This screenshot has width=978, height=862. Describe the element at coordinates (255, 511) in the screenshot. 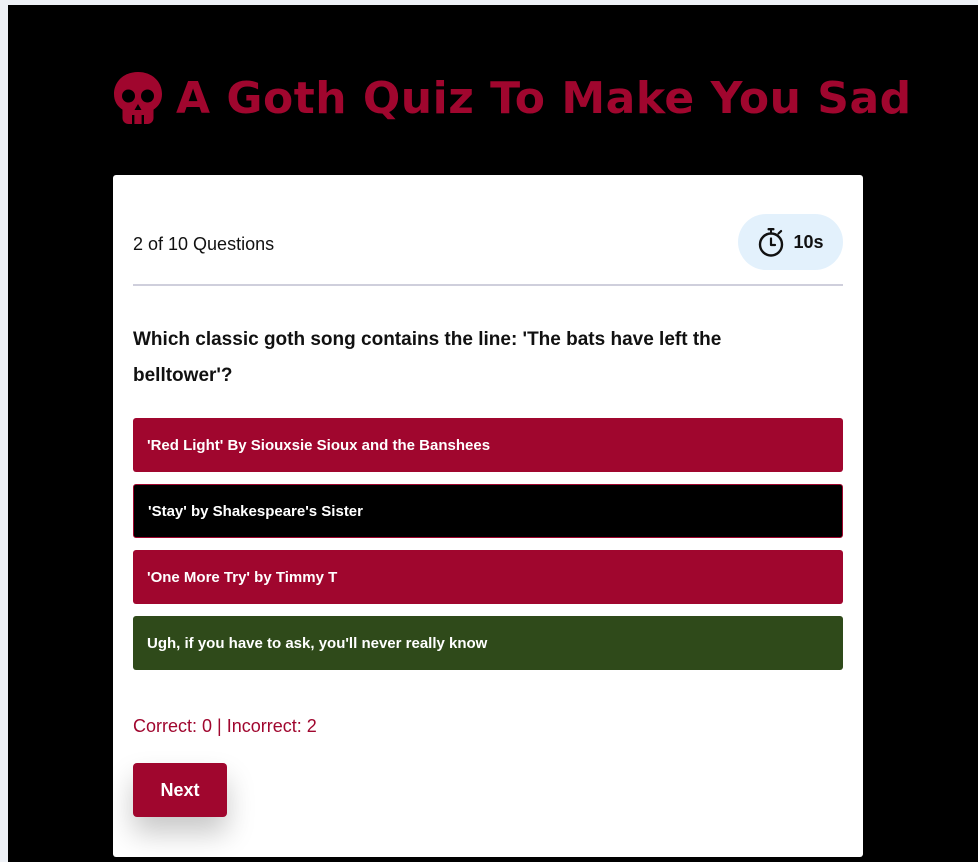

I see `answer-label: 'Stay' by Shakespeare's Sister` at that location.